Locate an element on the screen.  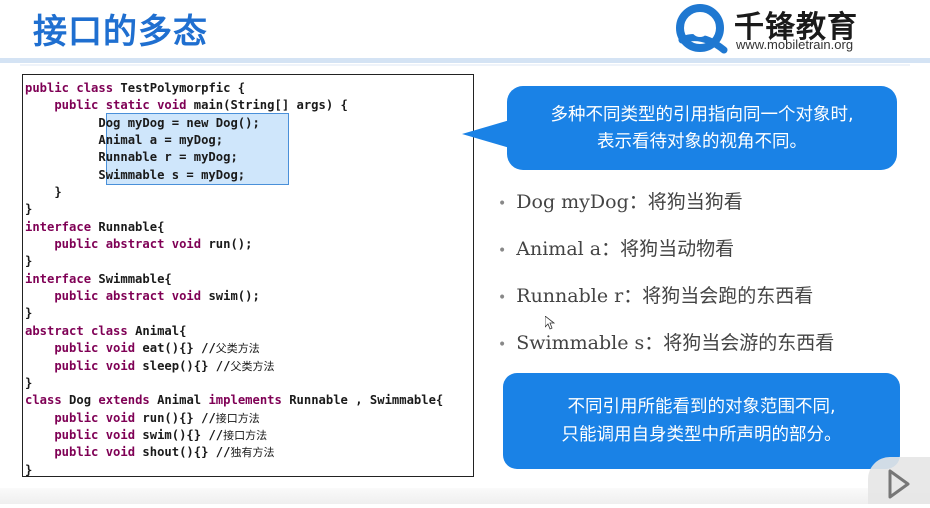
code-line: public void eat(){} //父类方法 is located at coordinates (234, 348).